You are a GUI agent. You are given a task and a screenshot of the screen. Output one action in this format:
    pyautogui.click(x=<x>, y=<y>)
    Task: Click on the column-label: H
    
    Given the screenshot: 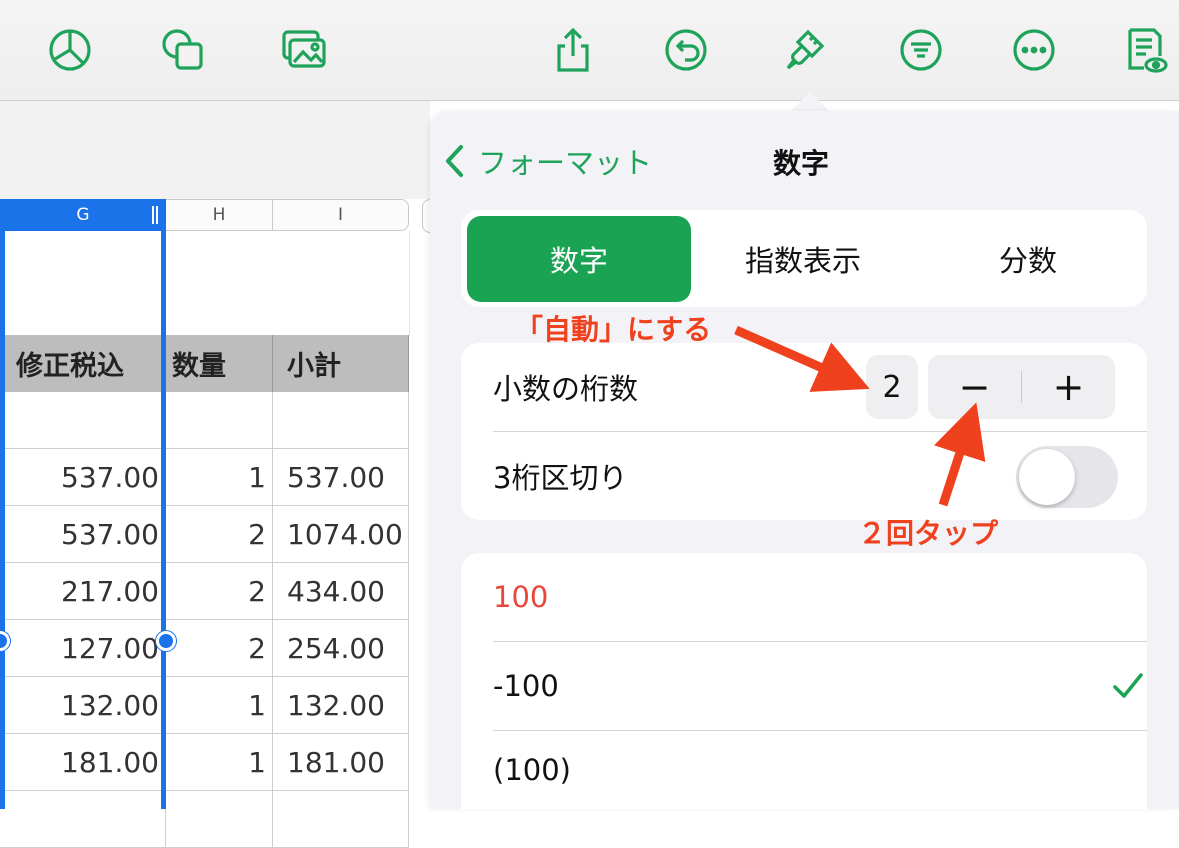 What is the action you would take?
    pyautogui.click(x=219, y=215)
    